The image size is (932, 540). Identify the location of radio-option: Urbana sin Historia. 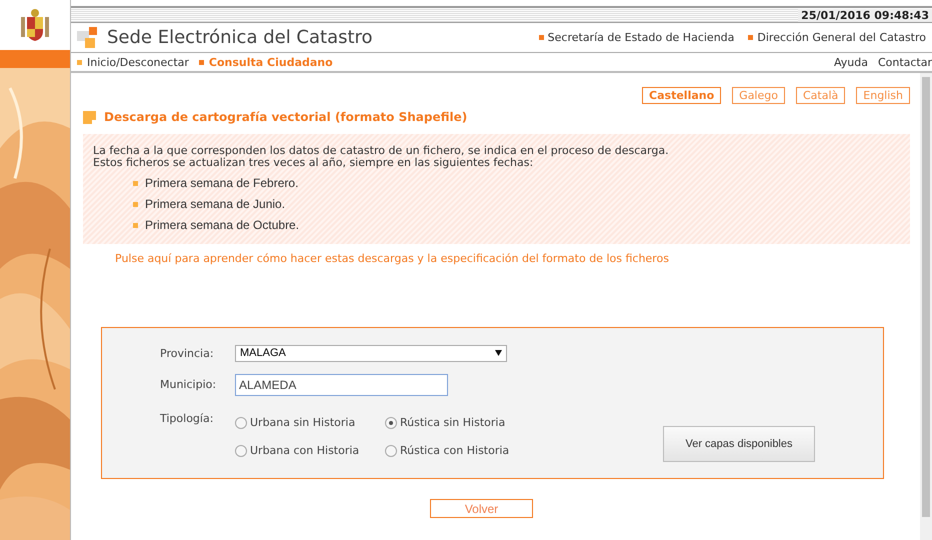
(310, 423).